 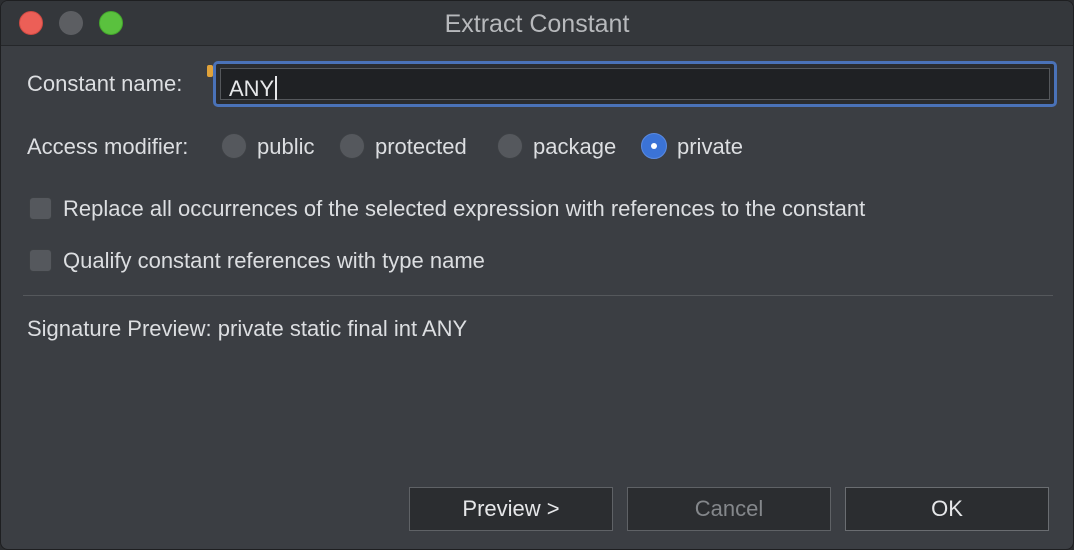 I want to click on radio-protected, so click(x=352, y=146).